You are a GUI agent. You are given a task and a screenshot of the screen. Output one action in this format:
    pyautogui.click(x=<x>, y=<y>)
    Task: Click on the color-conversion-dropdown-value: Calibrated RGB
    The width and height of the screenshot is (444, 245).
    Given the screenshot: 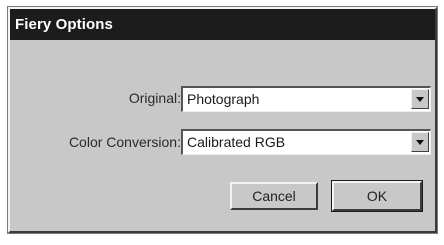 What is the action you would take?
    pyautogui.click(x=236, y=142)
    